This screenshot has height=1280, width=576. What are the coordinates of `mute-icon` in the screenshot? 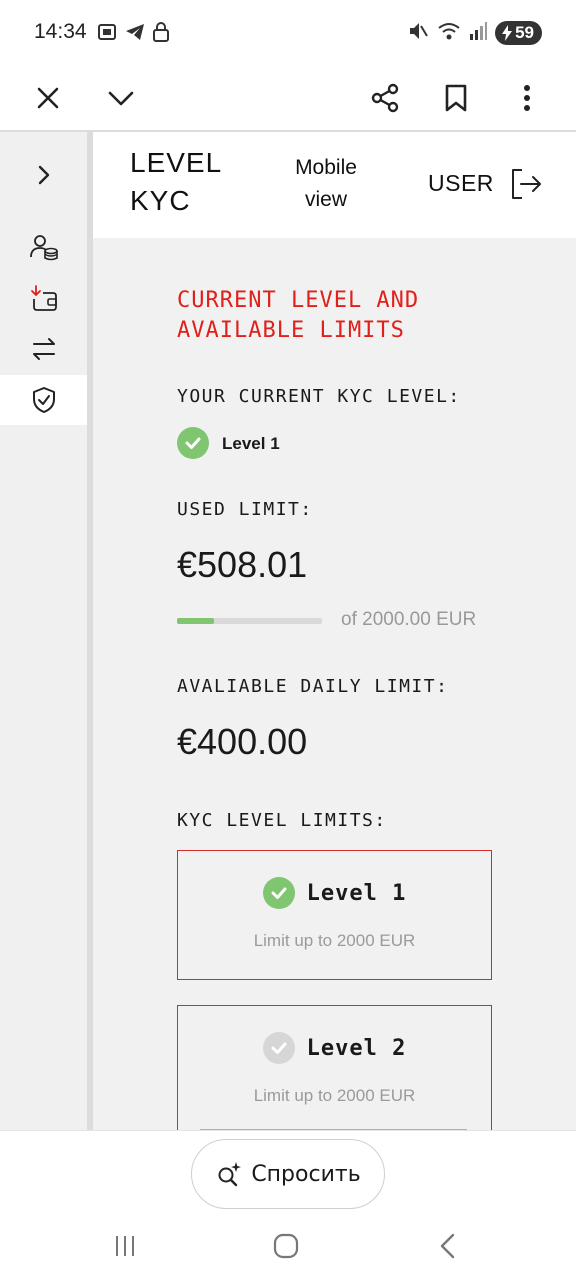 It's located at (418, 33).